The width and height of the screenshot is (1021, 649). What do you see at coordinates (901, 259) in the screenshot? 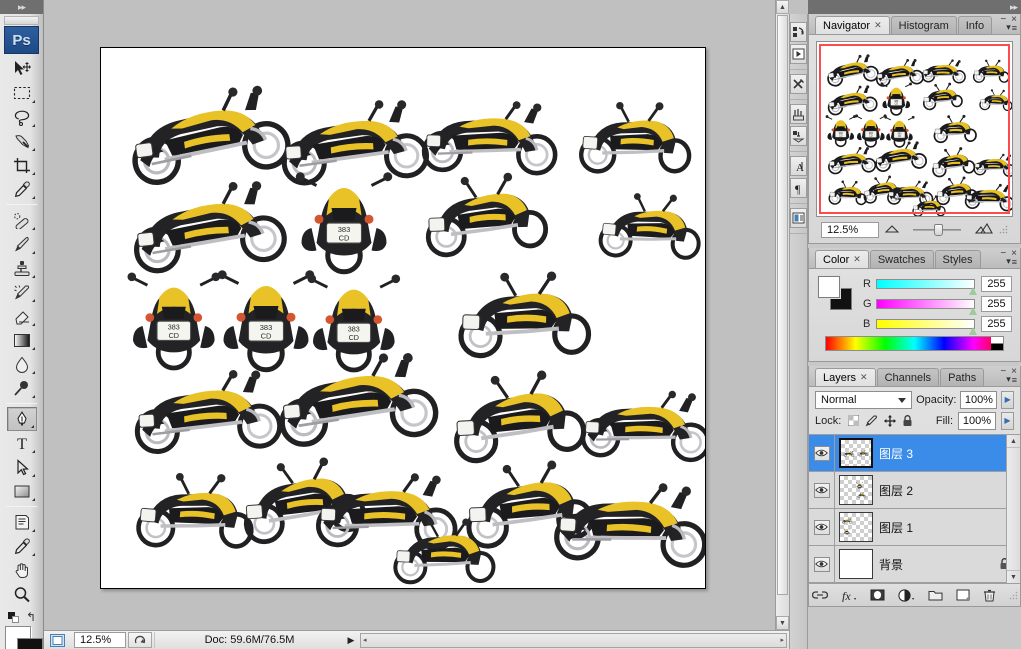
I see `tab-swatches: Swatches` at bounding box center [901, 259].